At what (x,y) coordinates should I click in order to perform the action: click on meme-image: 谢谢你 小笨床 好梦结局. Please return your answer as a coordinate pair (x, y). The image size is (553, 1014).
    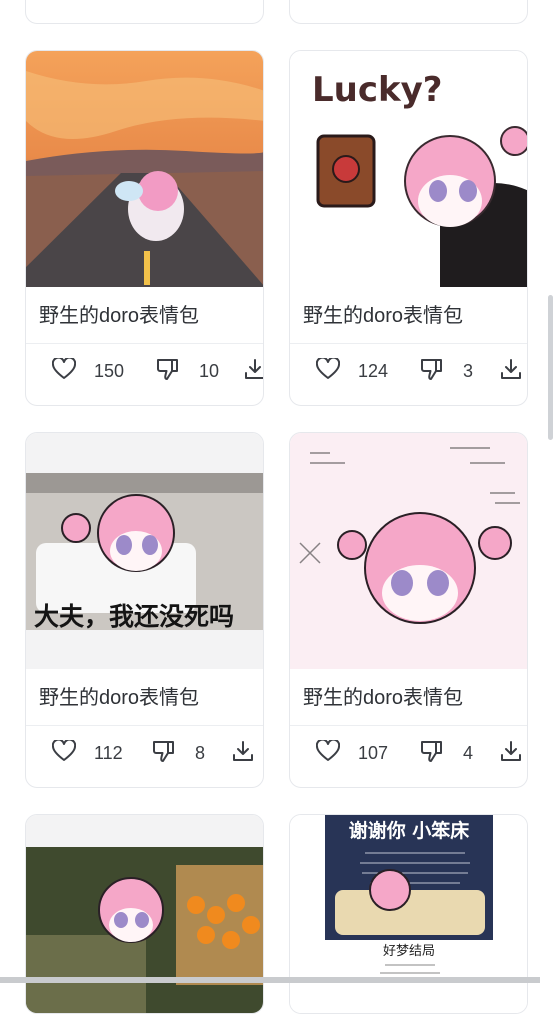
    Looking at the image, I should click on (408, 914).